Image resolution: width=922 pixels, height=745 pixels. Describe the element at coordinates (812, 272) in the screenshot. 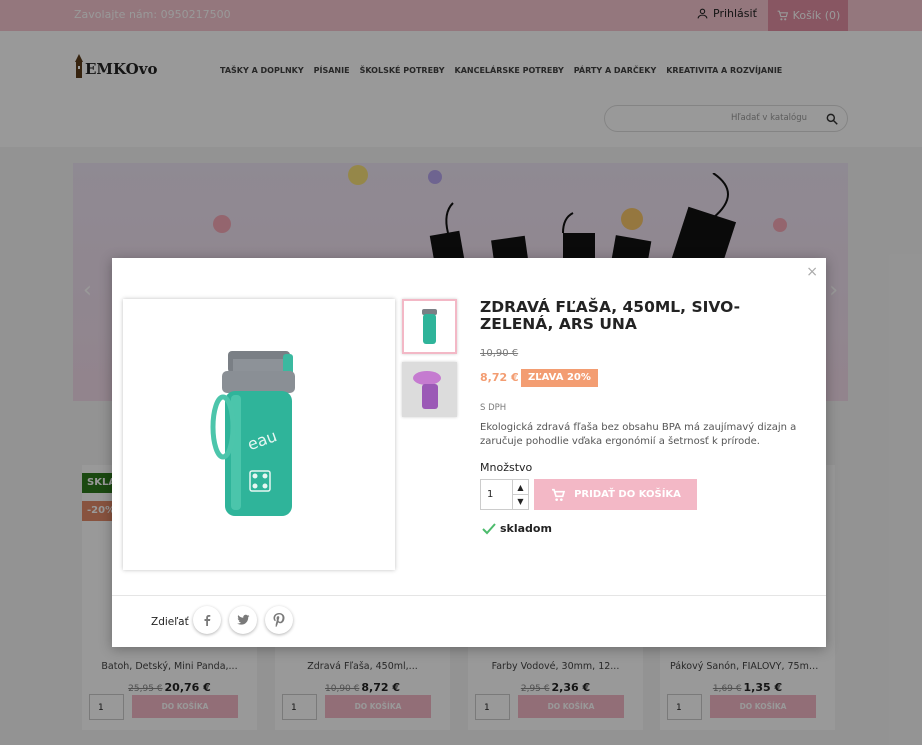

I see `close-icon: ×` at that location.